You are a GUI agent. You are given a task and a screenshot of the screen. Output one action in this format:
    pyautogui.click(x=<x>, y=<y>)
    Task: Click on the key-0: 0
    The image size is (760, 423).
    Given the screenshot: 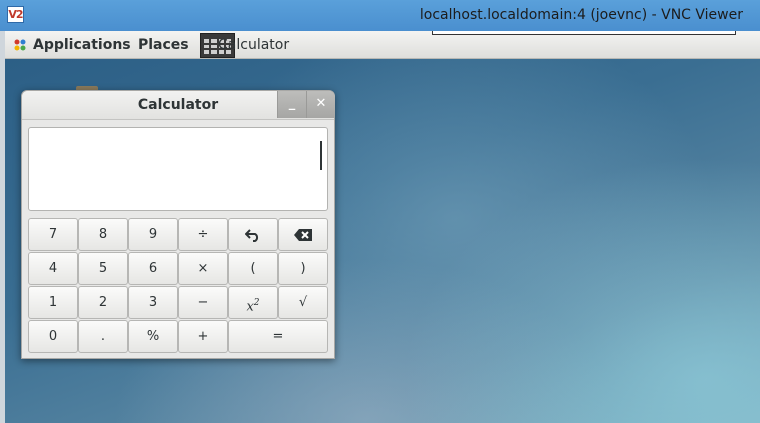 What is the action you would take?
    pyautogui.click(x=53, y=336)
    